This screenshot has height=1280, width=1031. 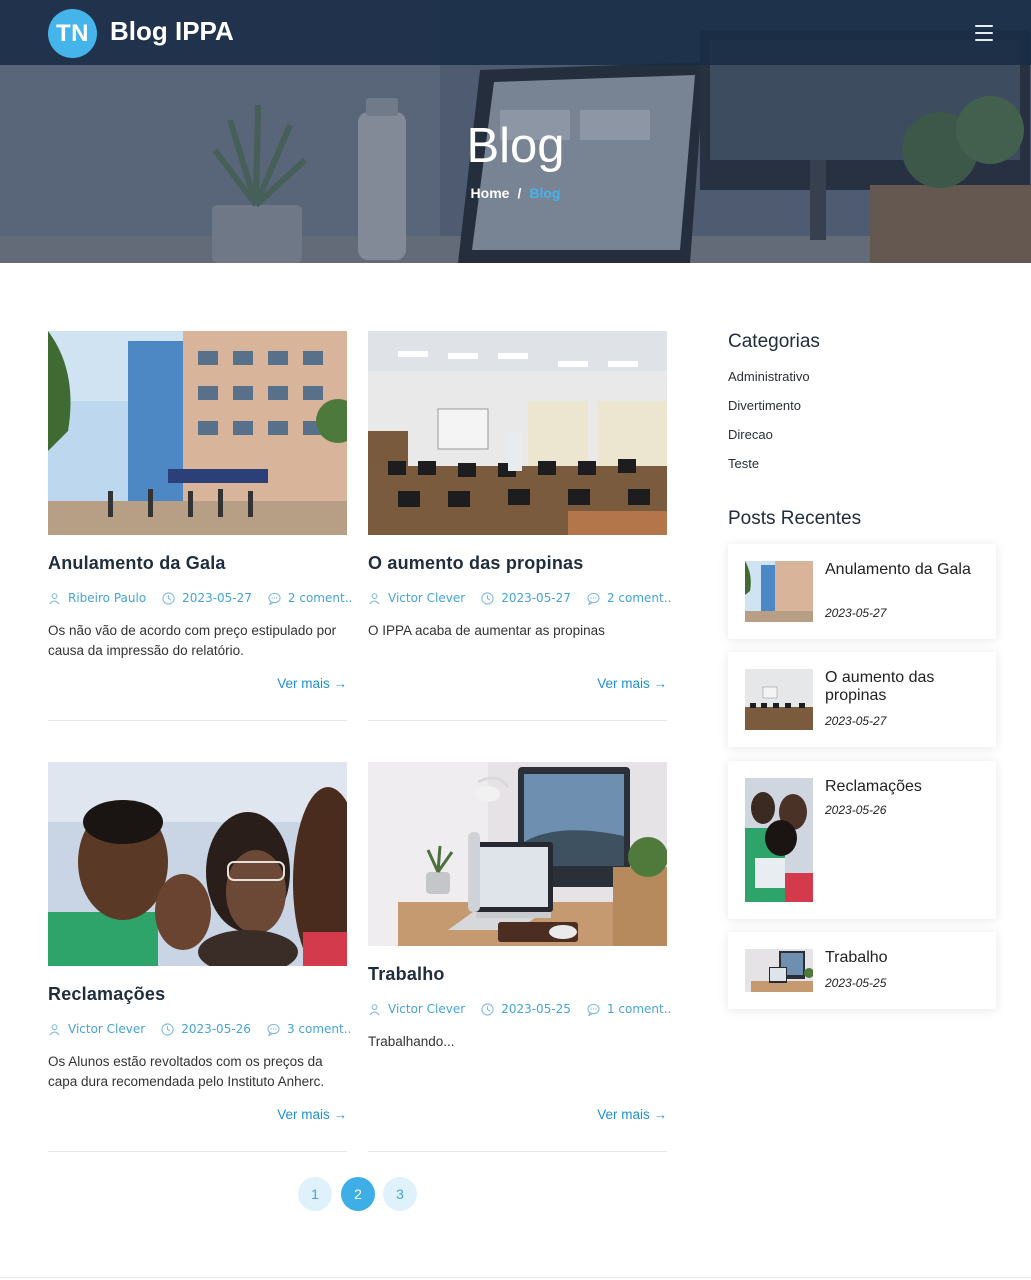 I want to click on recent-post-card: Trabalho 2023-05-25, so click(x=862, y=970).